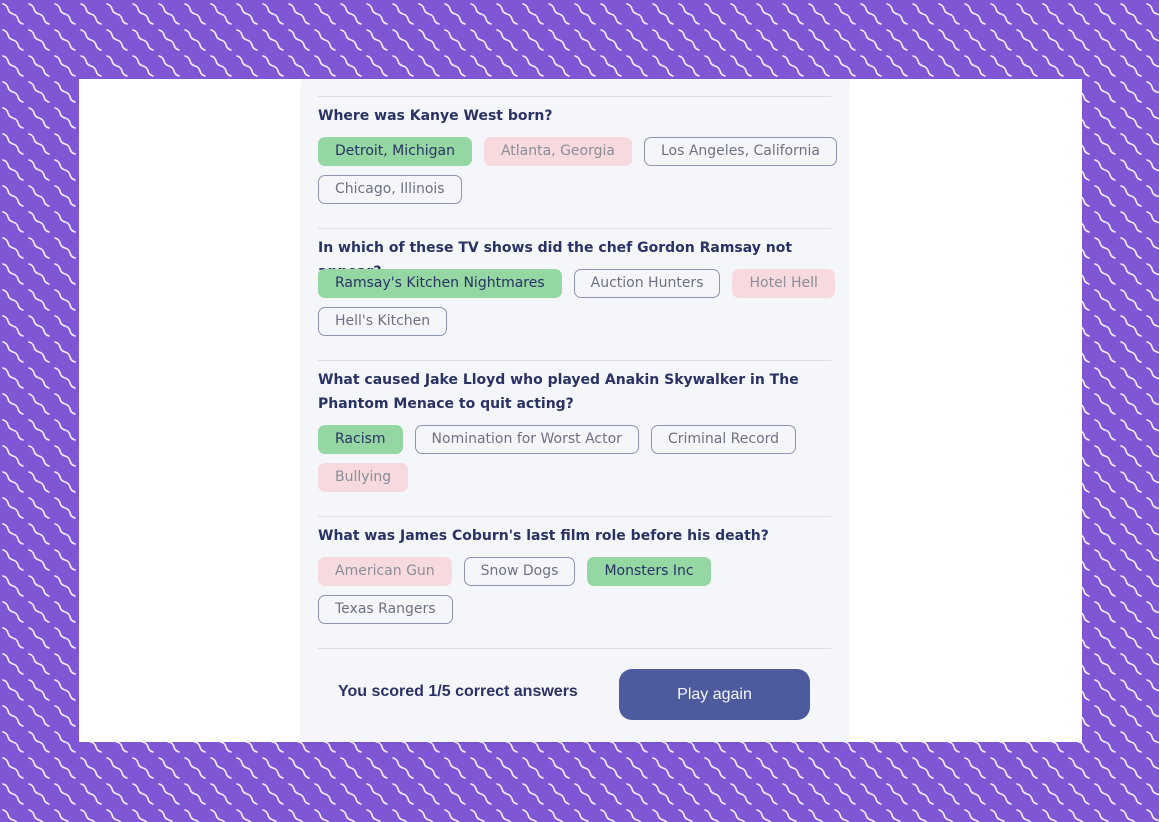  What do you see at coordinates (519, 571) in the screenshot?
I see `answer-option: Snow Dogs` at bounding box center [519, 571].